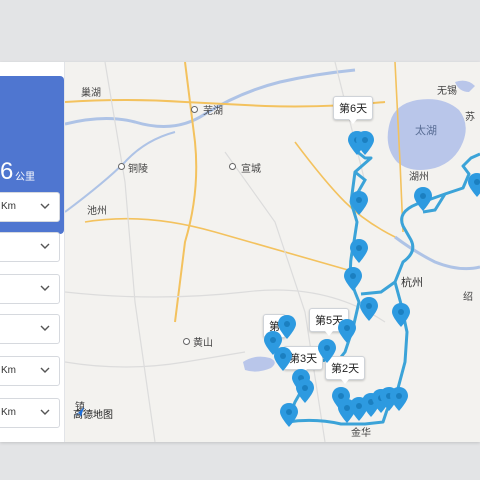  I want to click on place-label-chizhou: 池州, so click(97, 211).